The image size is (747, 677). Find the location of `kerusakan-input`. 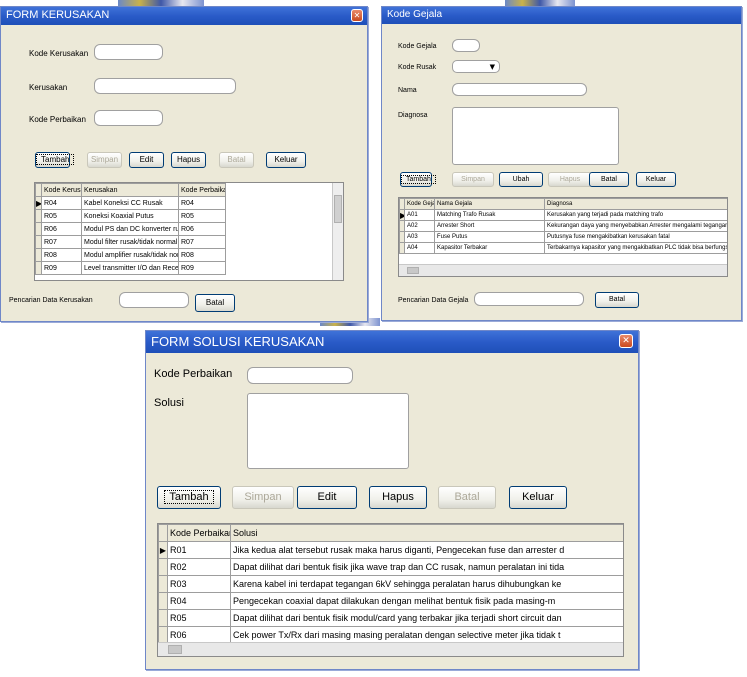

kerusakan-input is located at coordinates (165, 86).